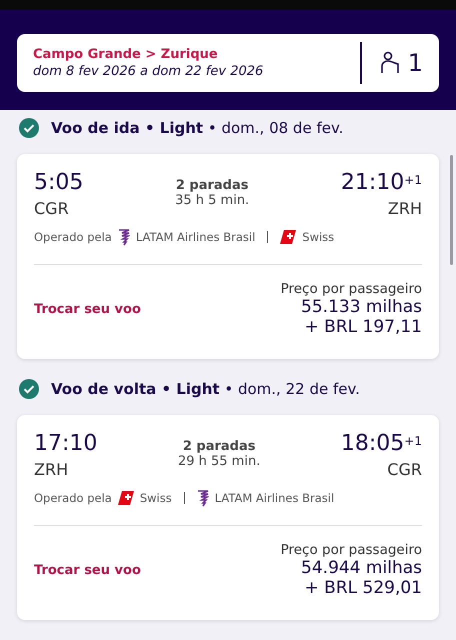 The width and height of the screenshot is (456, 640). Describe the element at coordinates (405, 208) in the screenshot. I see `arrival-airport: ZRH` at that location.